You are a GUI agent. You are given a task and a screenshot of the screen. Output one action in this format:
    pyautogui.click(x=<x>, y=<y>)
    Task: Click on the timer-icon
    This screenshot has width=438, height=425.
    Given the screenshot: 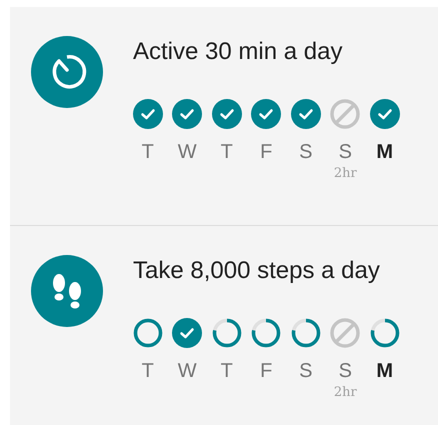 What is the action you would take?
    pyautogui.click(x=67, y=72)
    